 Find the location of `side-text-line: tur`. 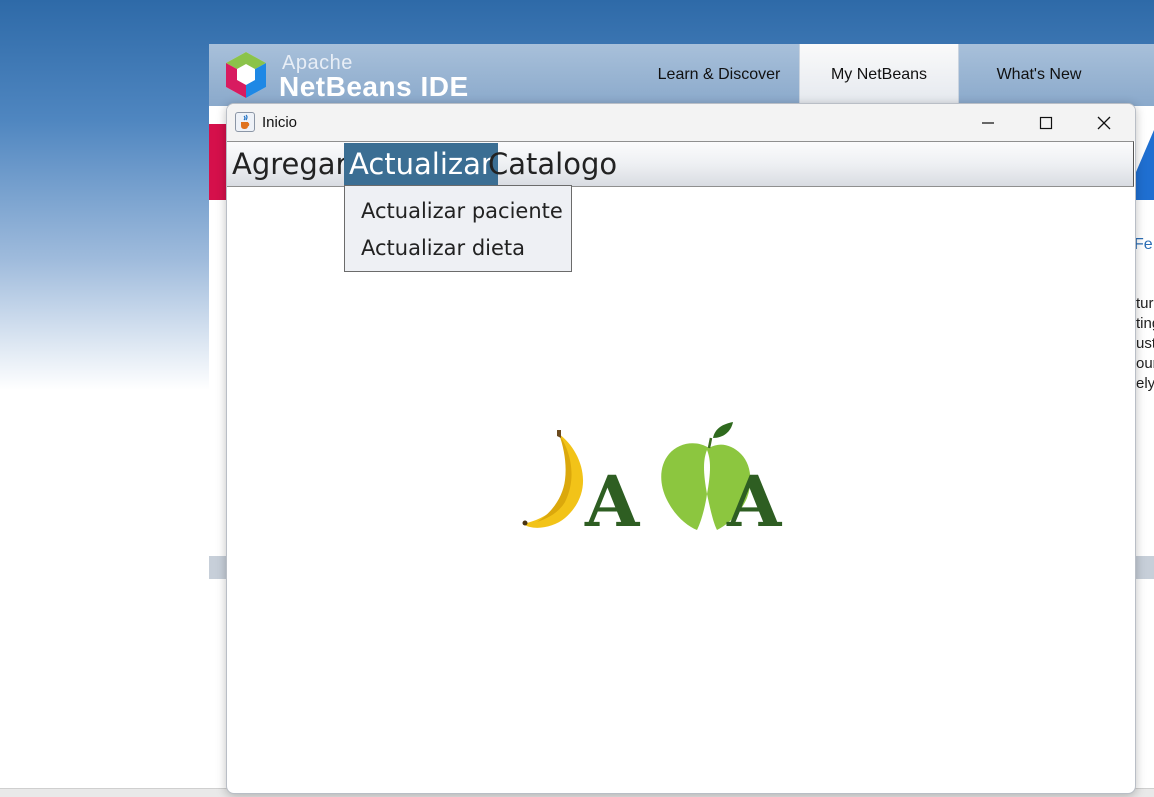

side-text-line: tur is located at coordinates (1145, 303).